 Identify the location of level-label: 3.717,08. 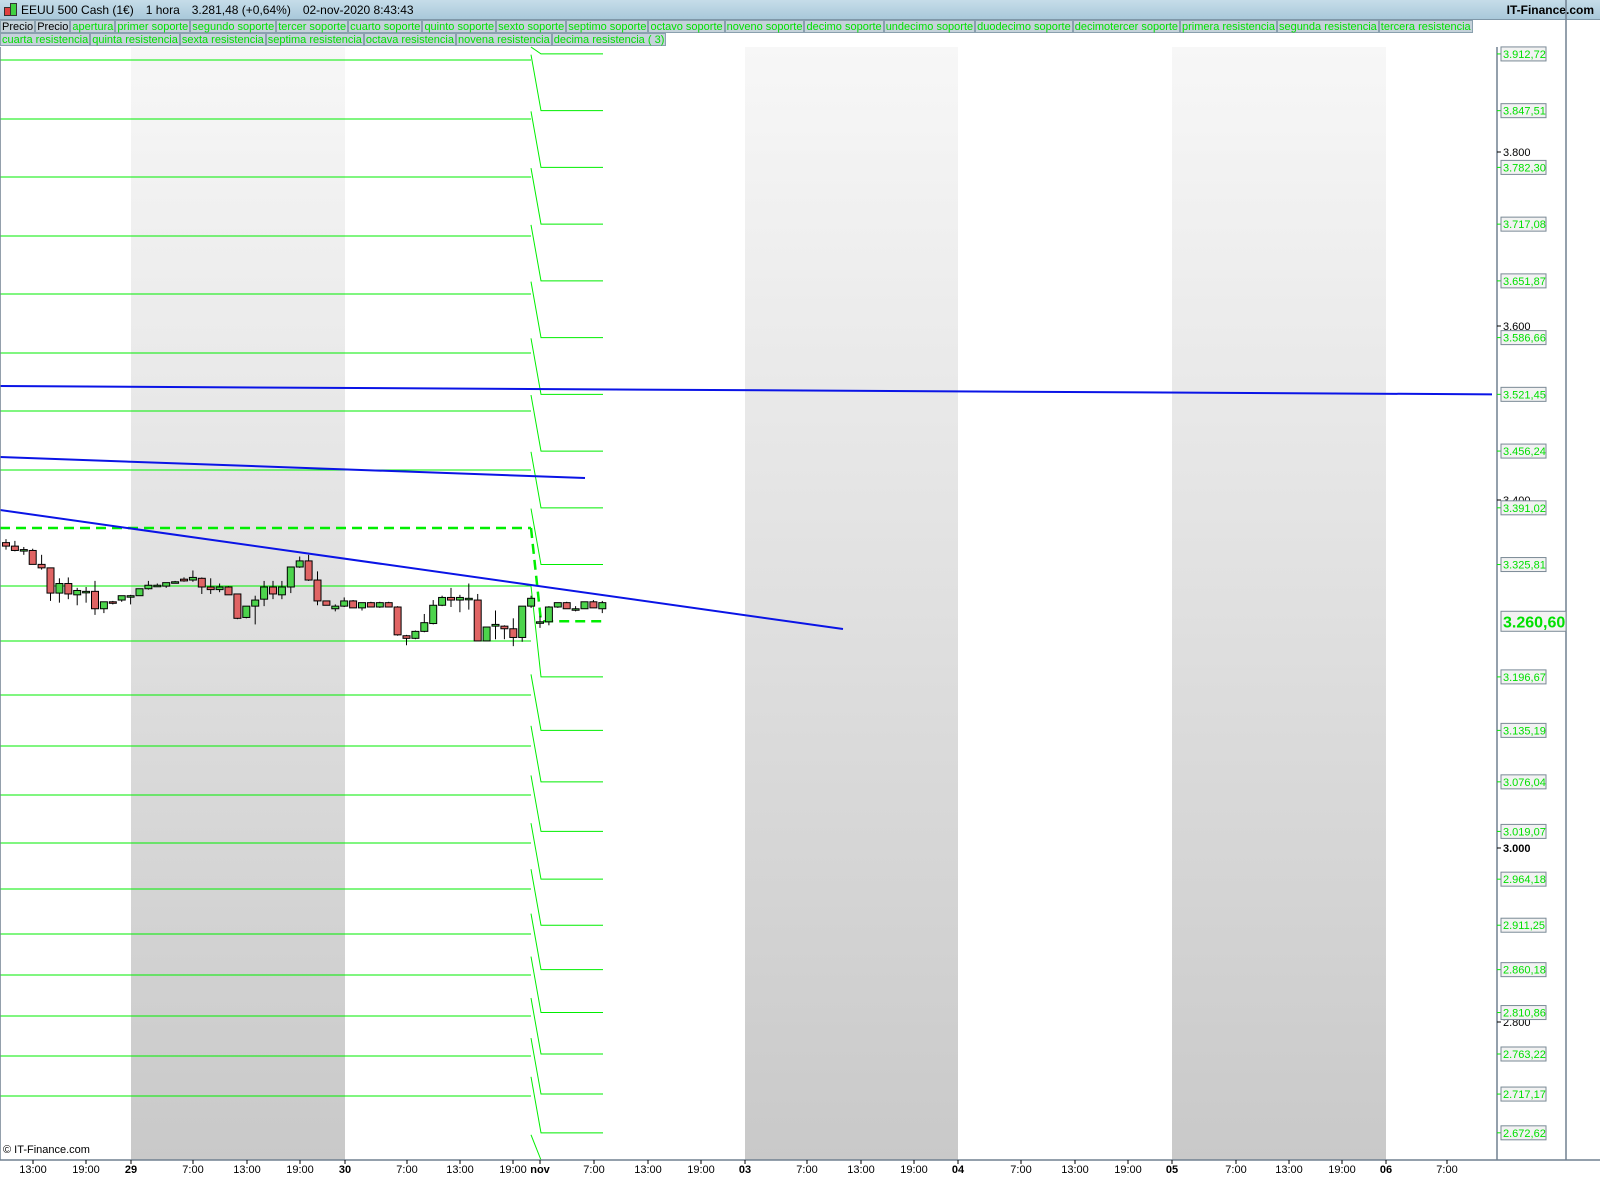
(1524, 225).